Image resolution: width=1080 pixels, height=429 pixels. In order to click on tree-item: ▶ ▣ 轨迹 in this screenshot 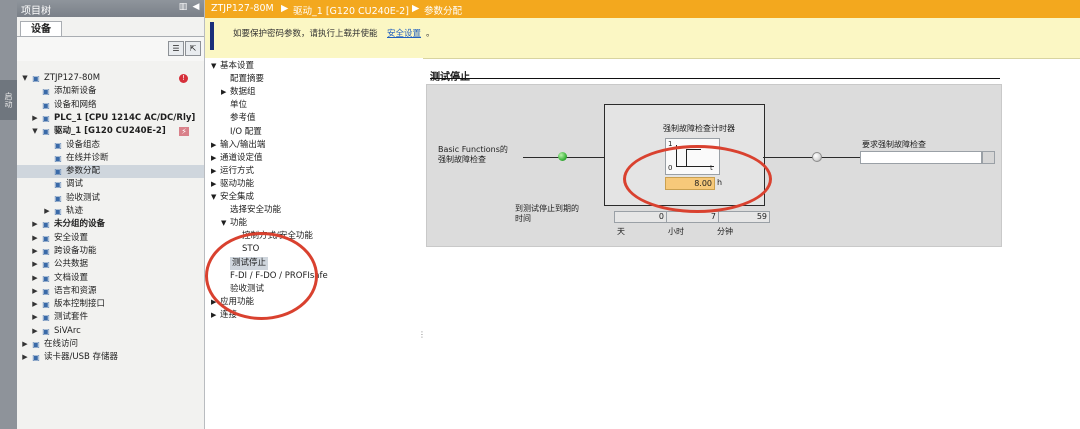, I will do `click(110, 211)`.